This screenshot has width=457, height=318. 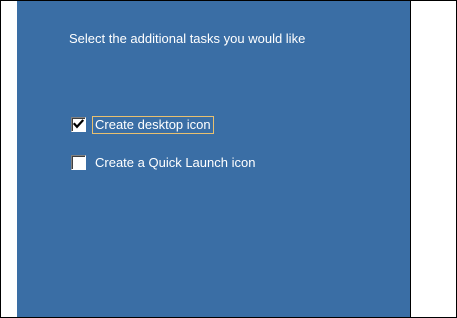 I want to click on desktop-icon-checkbox, so click(x=78, y=124).